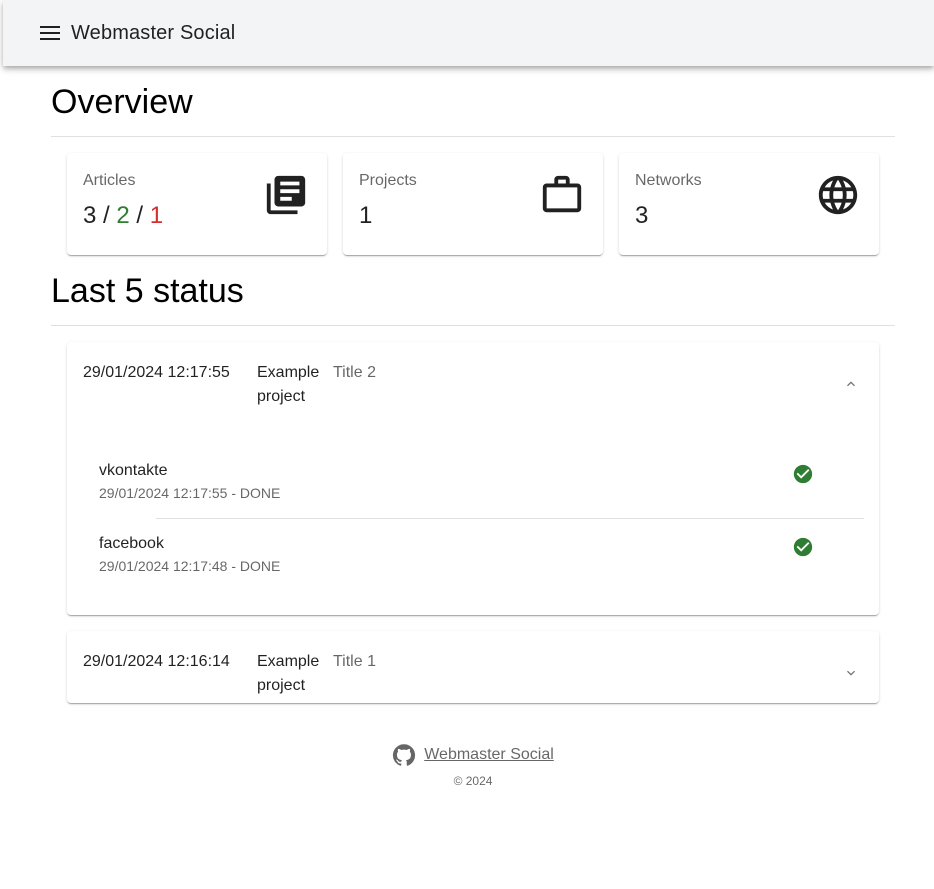 This screenshot has width=934, height=889. Describe the element at coordinates (473, 325) in the screenshot. I see `status-divider` at that location.